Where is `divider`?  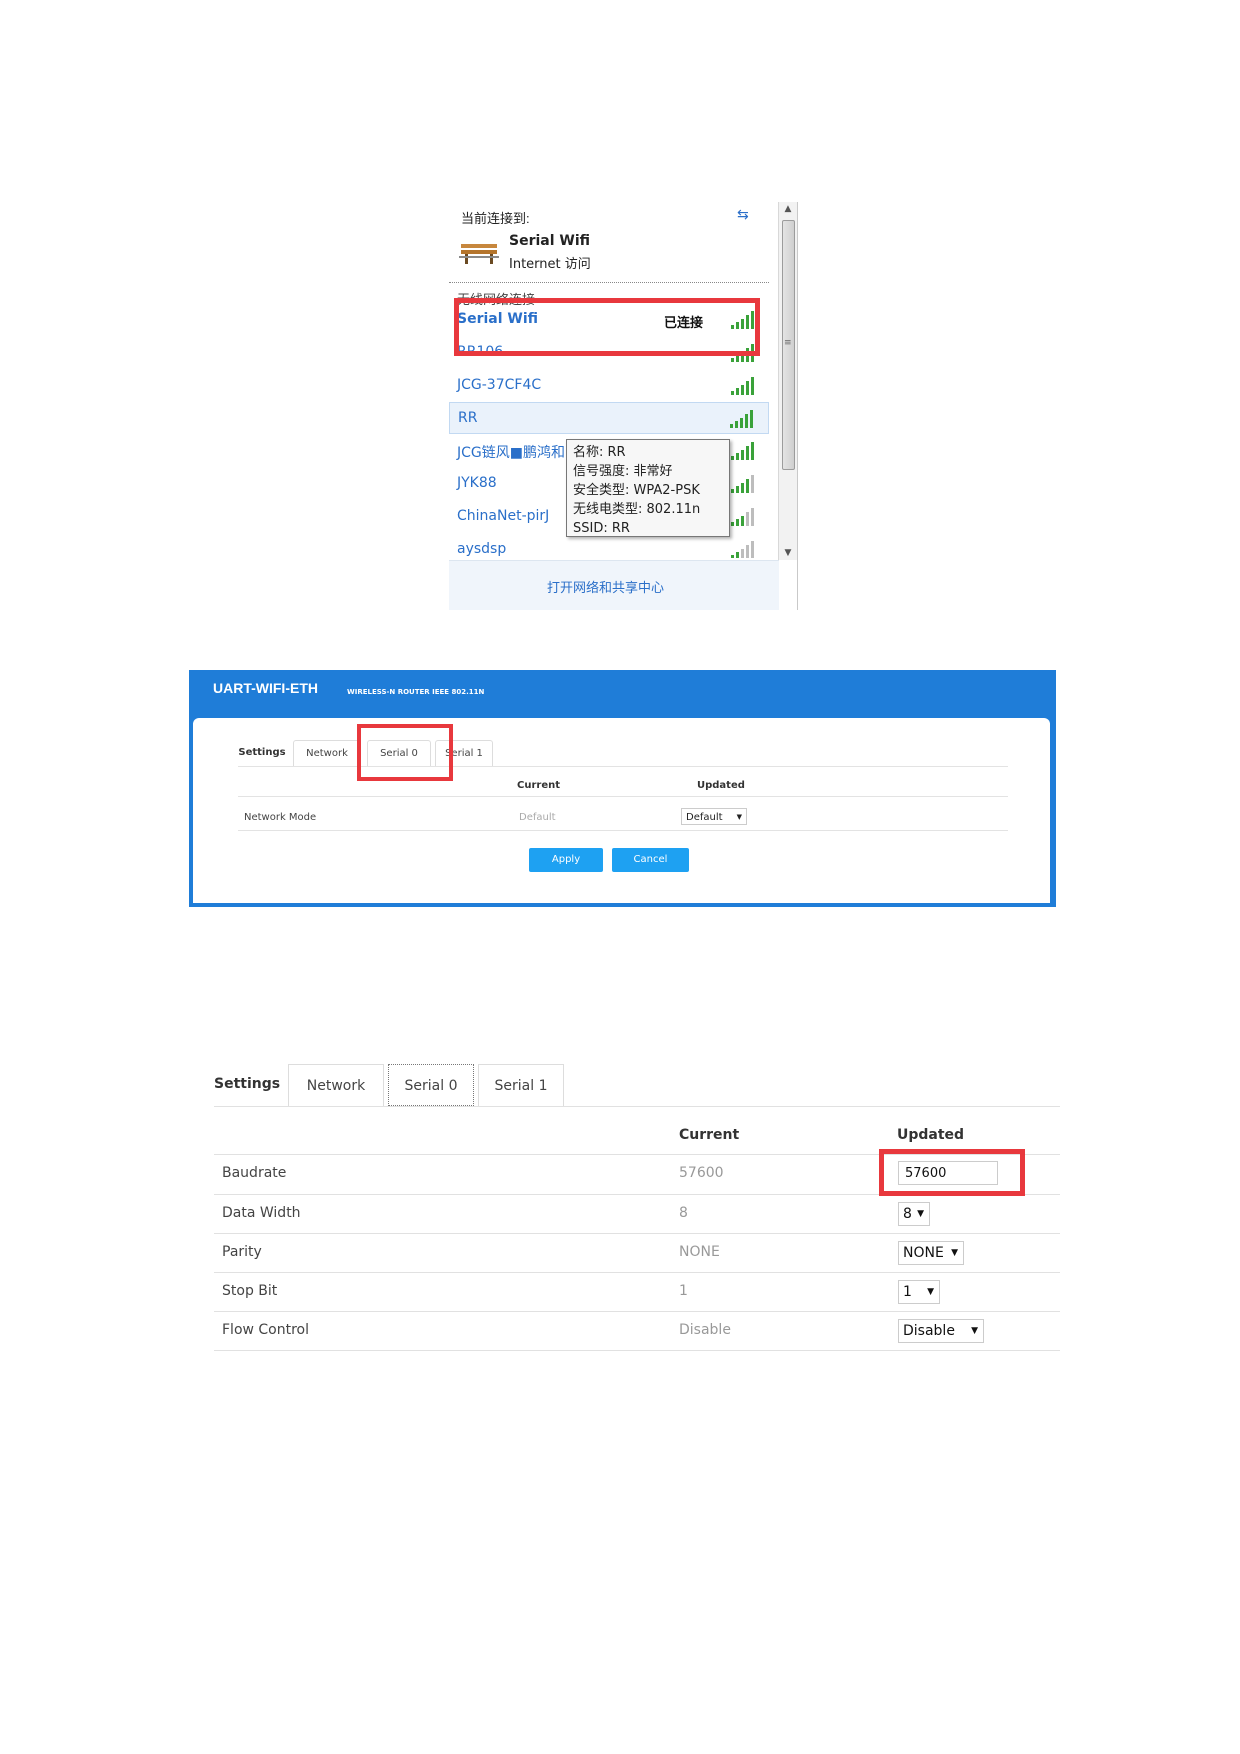 divider is located at coordinates (609, 282).